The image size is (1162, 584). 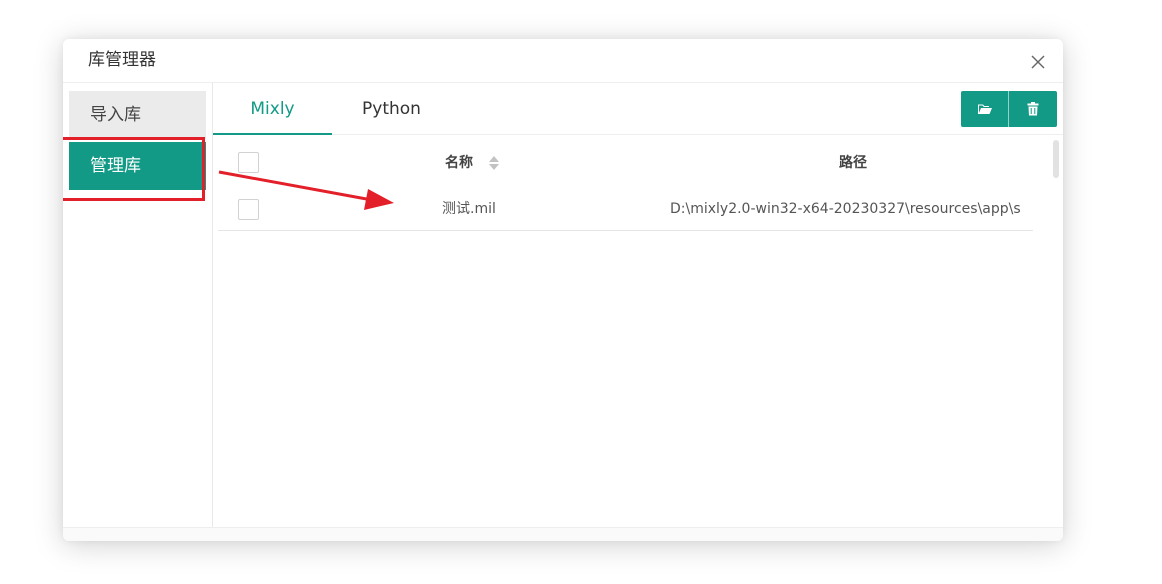 I want to click on delete-button, so click(x=1033, y=109).